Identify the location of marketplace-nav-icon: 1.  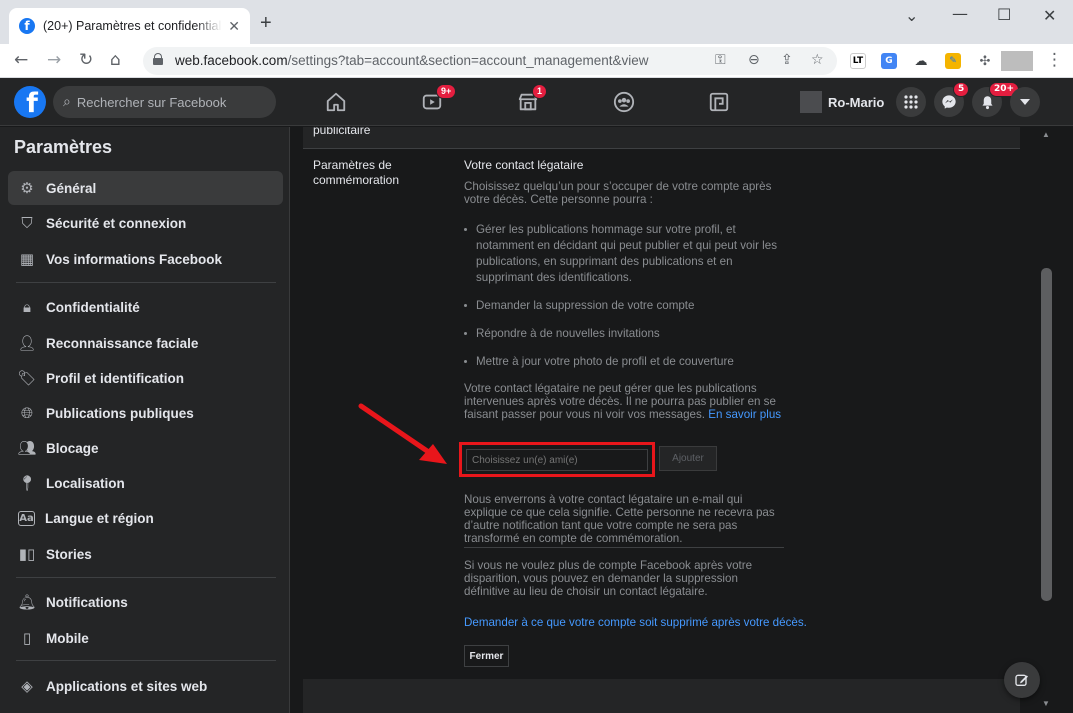
(531, 100).